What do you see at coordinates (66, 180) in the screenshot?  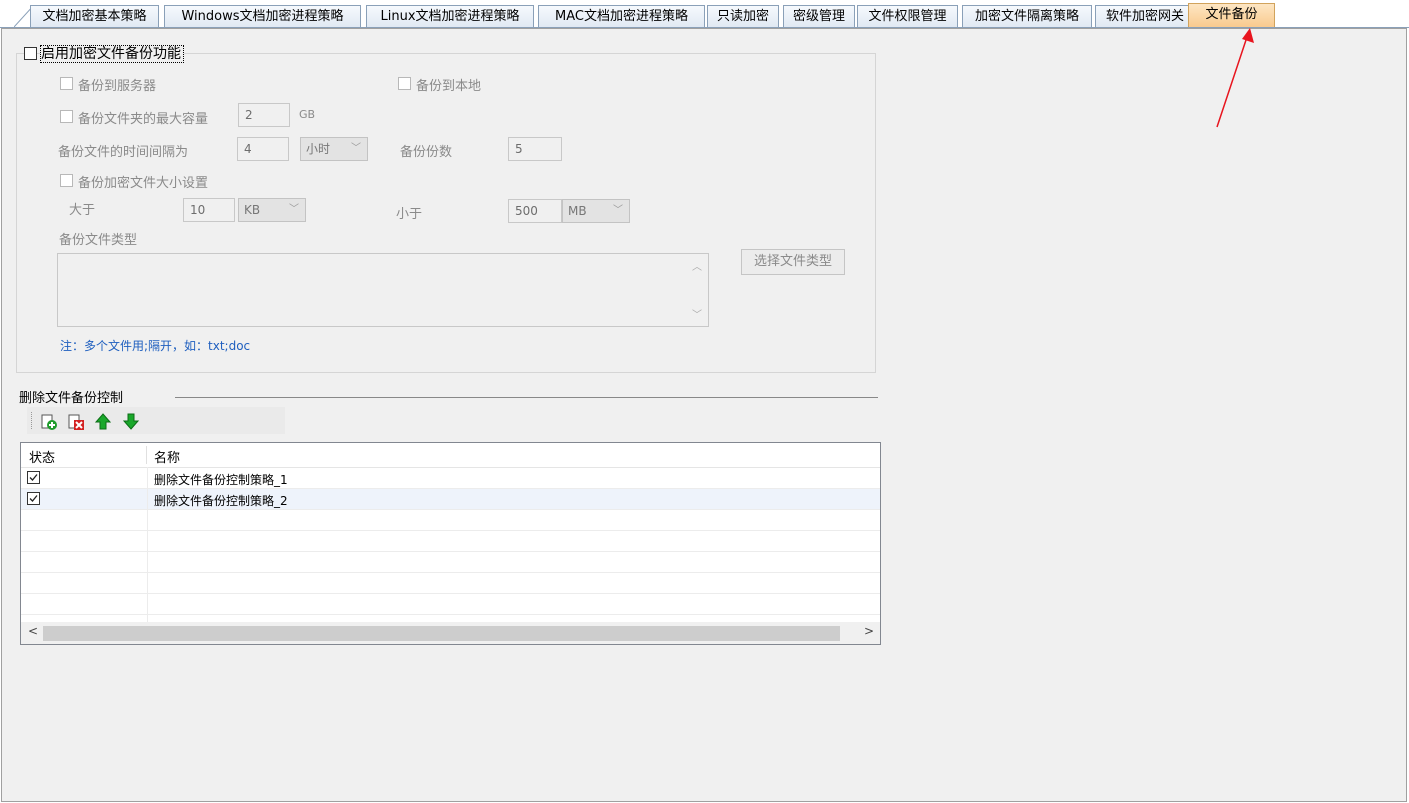 I see `size-setting-checkbox` at bounding box center [66, 180].